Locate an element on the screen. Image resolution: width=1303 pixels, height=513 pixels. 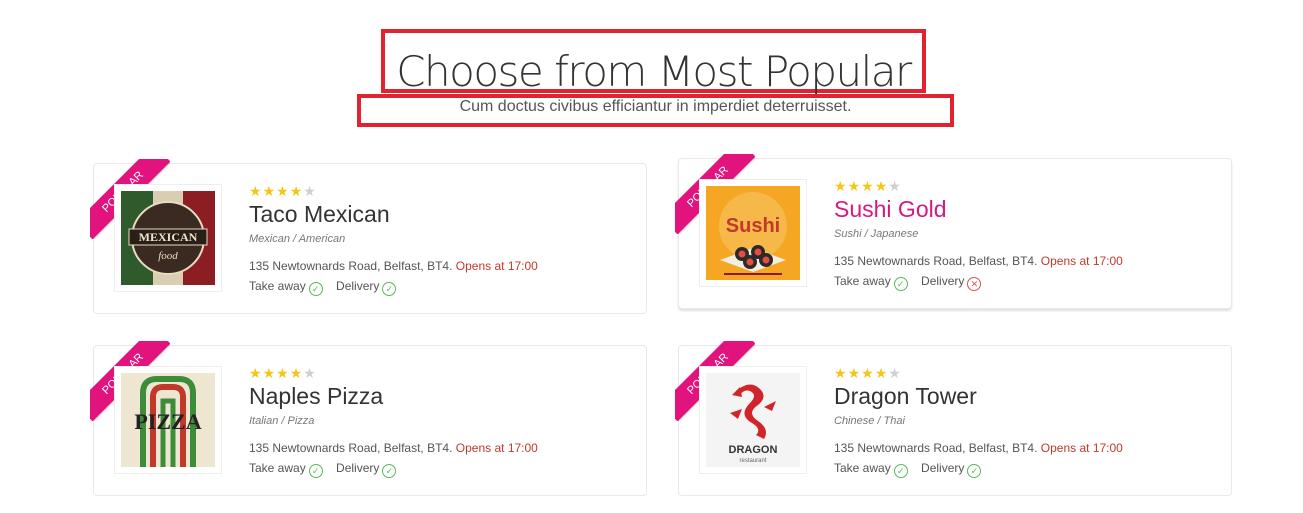
restaurant-cuisine: Mexican / American is located at coordinates (297, 239).